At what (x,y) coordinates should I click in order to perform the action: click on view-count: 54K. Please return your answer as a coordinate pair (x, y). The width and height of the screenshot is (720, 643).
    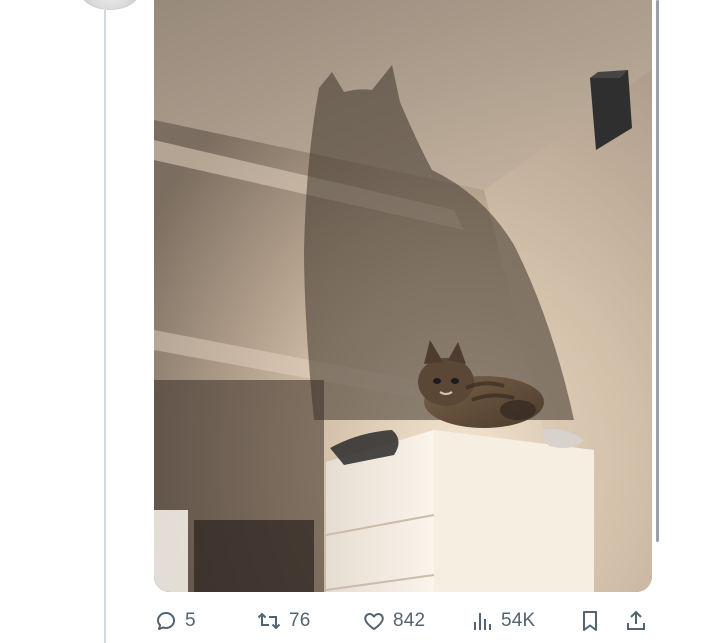
    Looking at the image, I should click on (518, 620).